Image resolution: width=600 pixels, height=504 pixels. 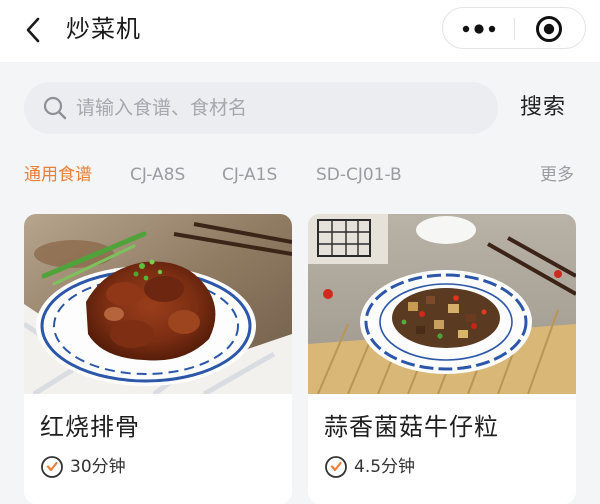 I want to click on recipe-time: 30分钟, so click(x=83, y=467).